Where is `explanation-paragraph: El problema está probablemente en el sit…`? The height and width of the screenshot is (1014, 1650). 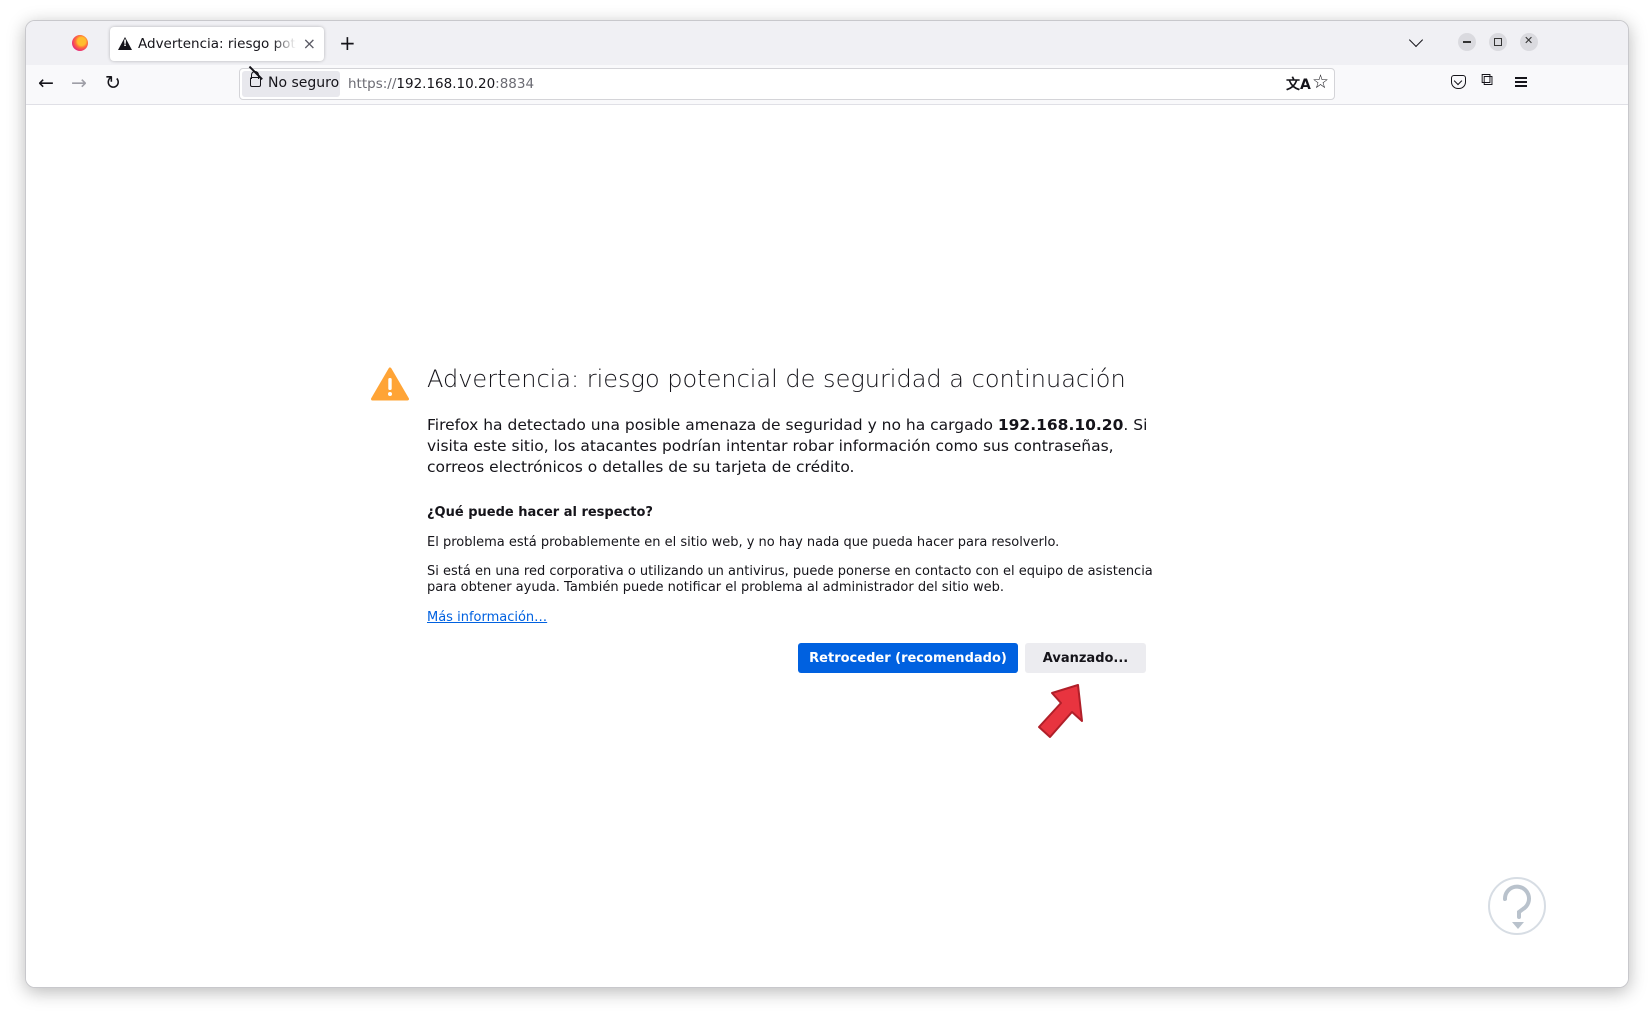 explanation-paragraph: El problema está probablemente en el sit… is located at coordinates (743, 542).